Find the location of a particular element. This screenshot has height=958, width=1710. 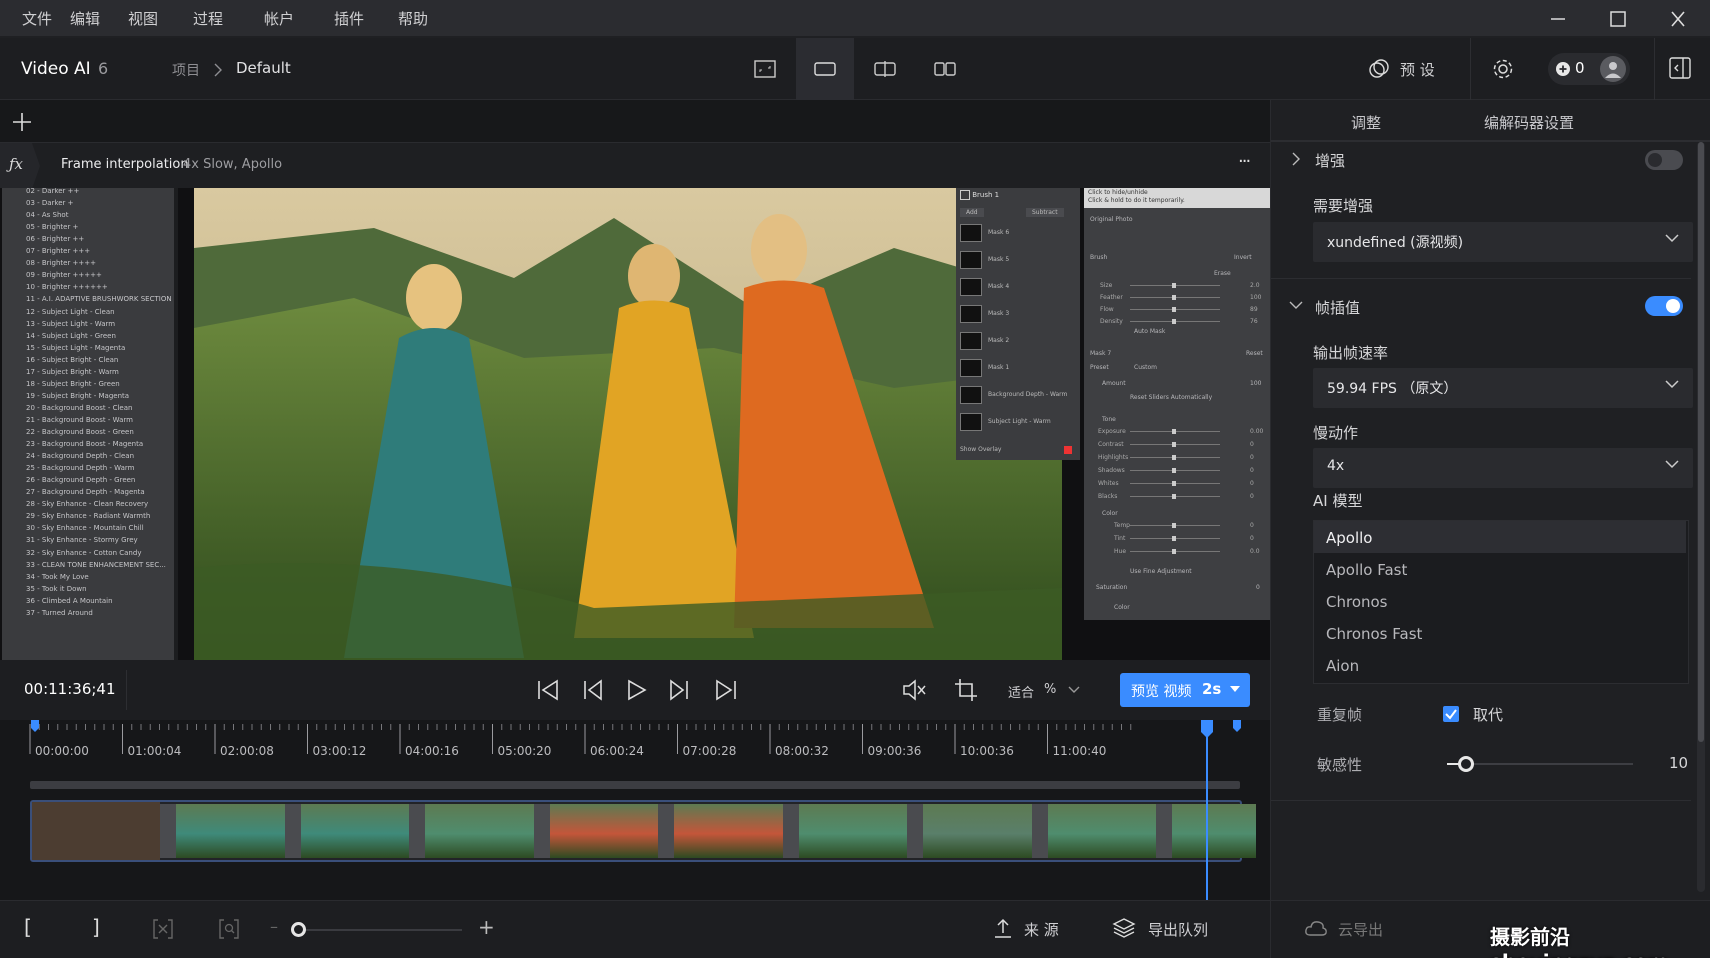

mask-item: Mask 2 is located at coordinates (998, 340).